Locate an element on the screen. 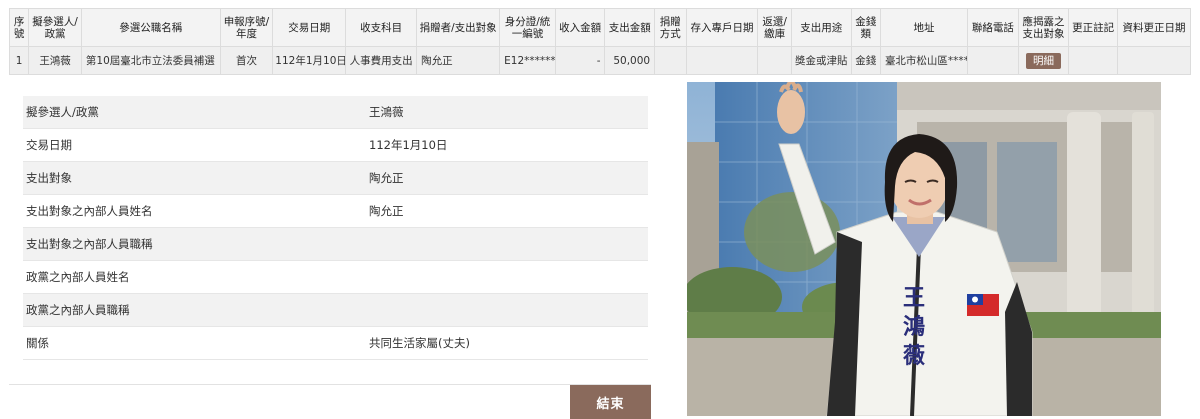  detail-button: 明細 is located at coordinates (1043, 60).